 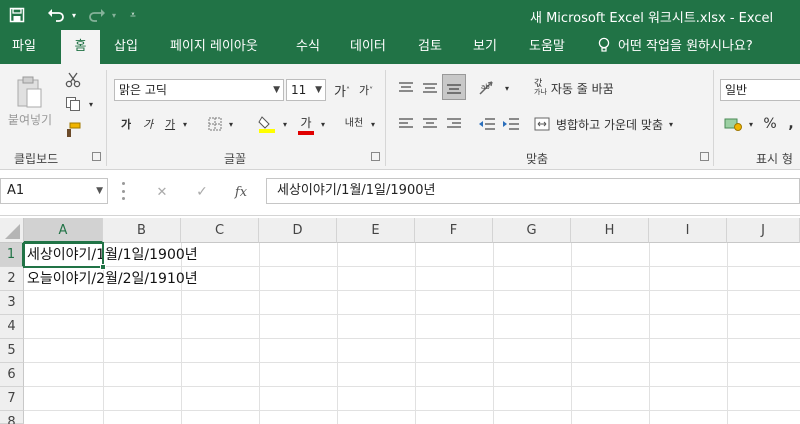 What do you see at coordinates (126, 47) in the screenshot?
I see `tab-insert: 삽입` at bounding box center [126, 47].